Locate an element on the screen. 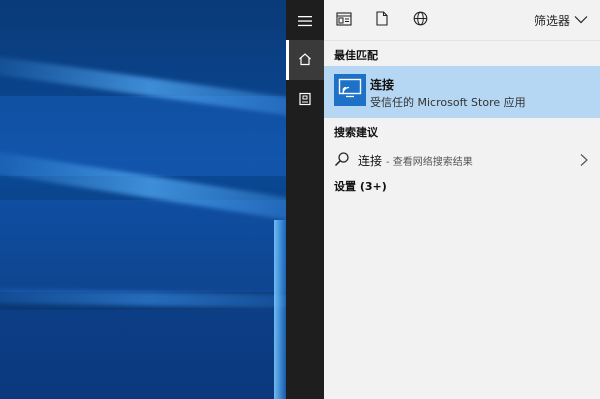 The height and width of the screenshot is (399, 600). globe-icon is located at coordinates (420, 20).